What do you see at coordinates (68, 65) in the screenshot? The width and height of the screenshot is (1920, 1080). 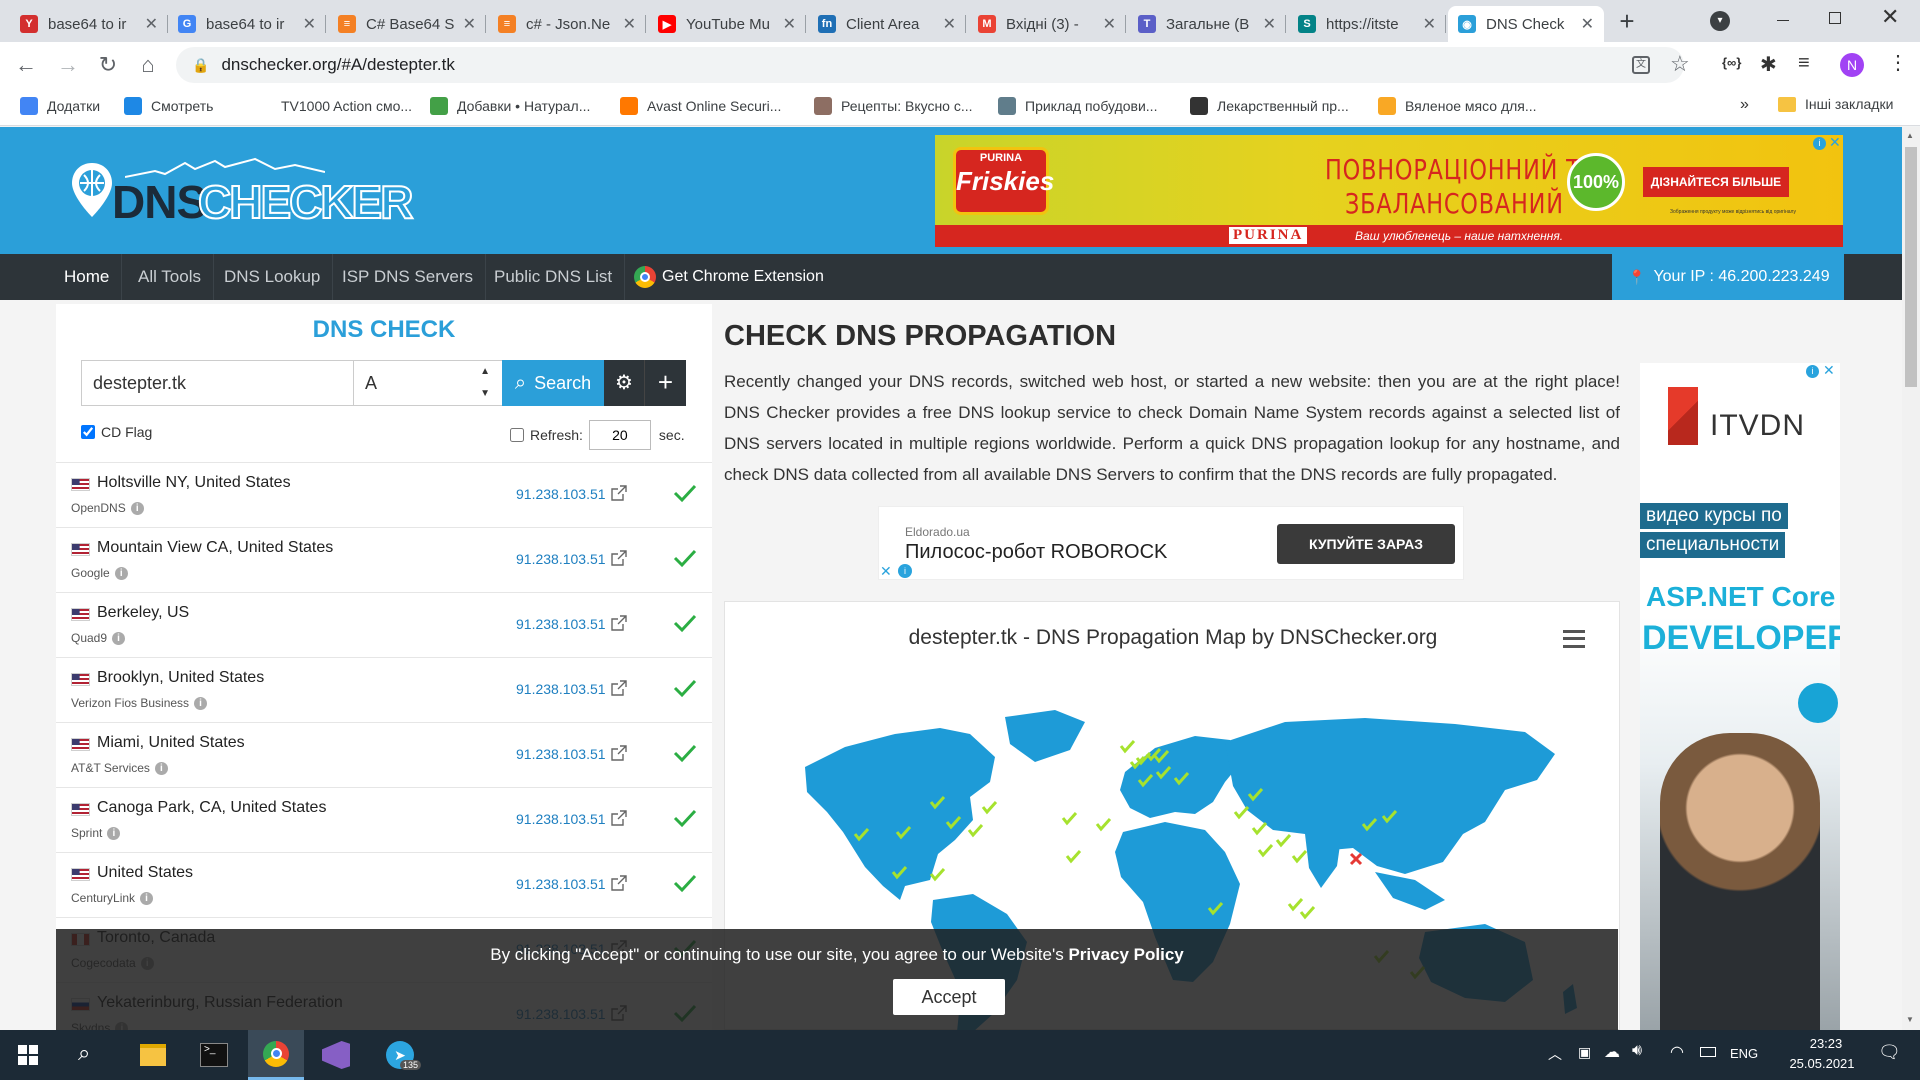 I see `forward-button: →` at bounding box center [68, 65].